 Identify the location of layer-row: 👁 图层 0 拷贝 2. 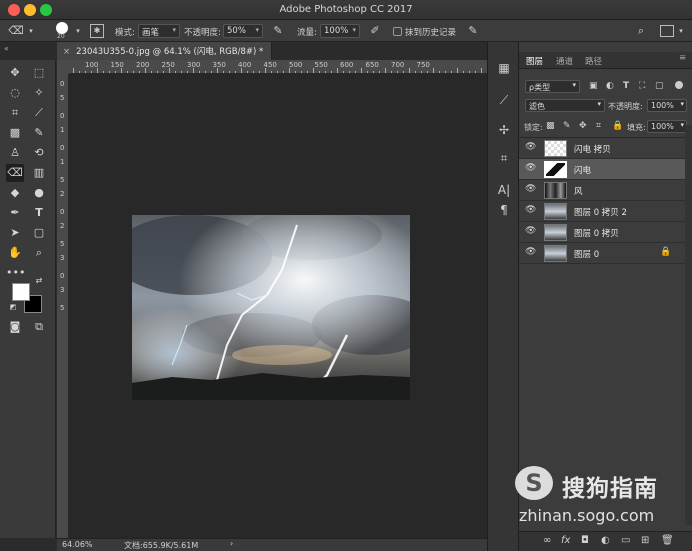
(602, 211).